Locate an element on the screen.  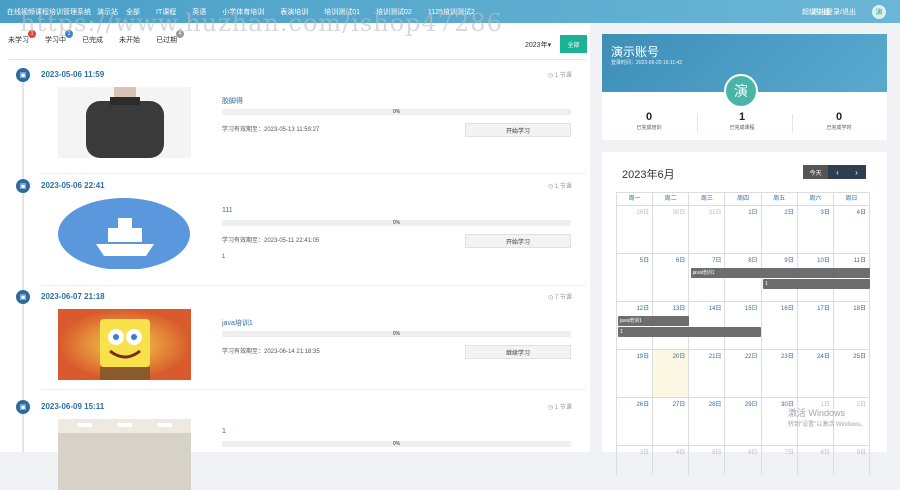
tab-completed: 已完成 is located at coordinates (92, 40).